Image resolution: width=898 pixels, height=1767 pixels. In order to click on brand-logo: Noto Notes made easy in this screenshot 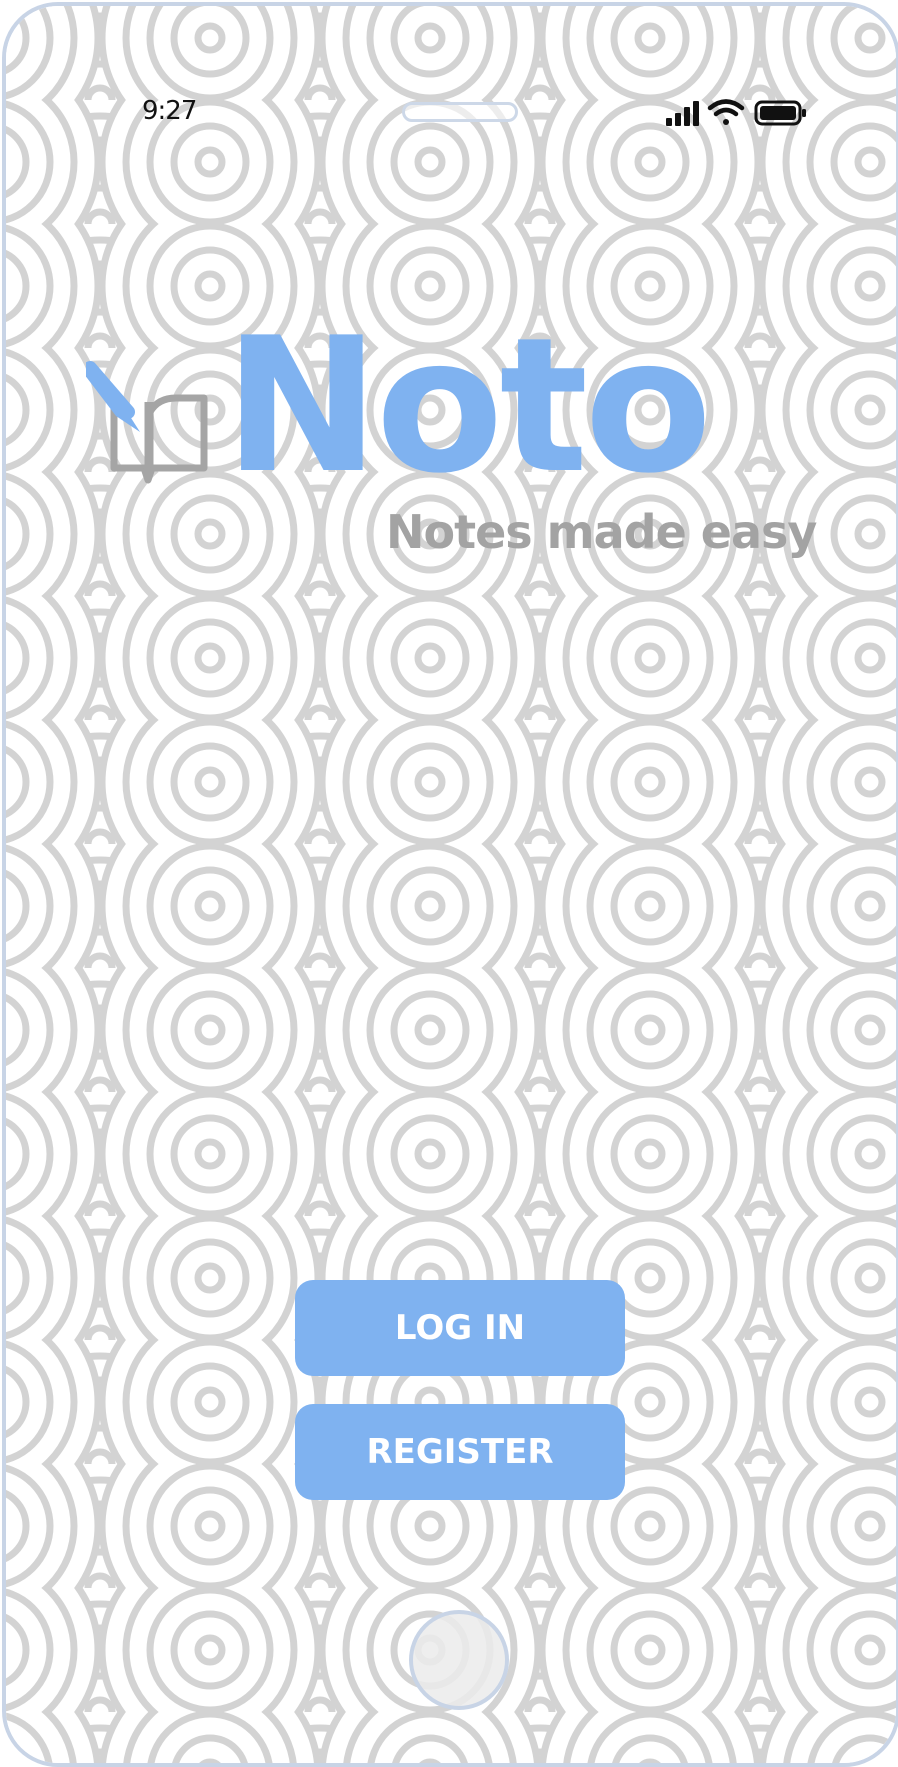, I will do `click(456, 436)`.